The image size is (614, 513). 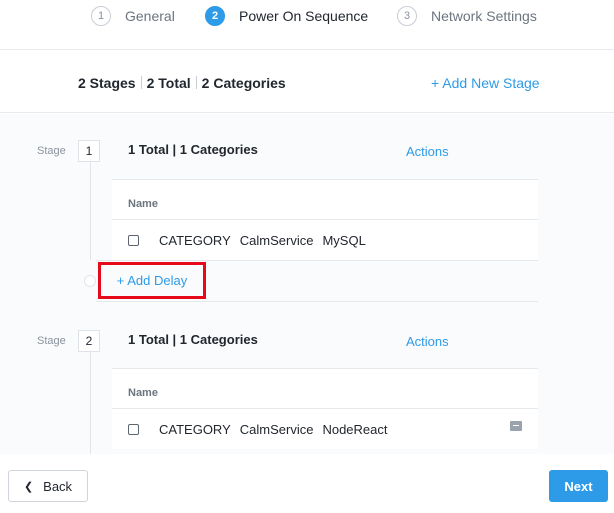 What do you see at coordinates (485, 83) in the screenshot?
I see `add-new-stage-link: + Add New Stage` at bounding box center [485, 83].